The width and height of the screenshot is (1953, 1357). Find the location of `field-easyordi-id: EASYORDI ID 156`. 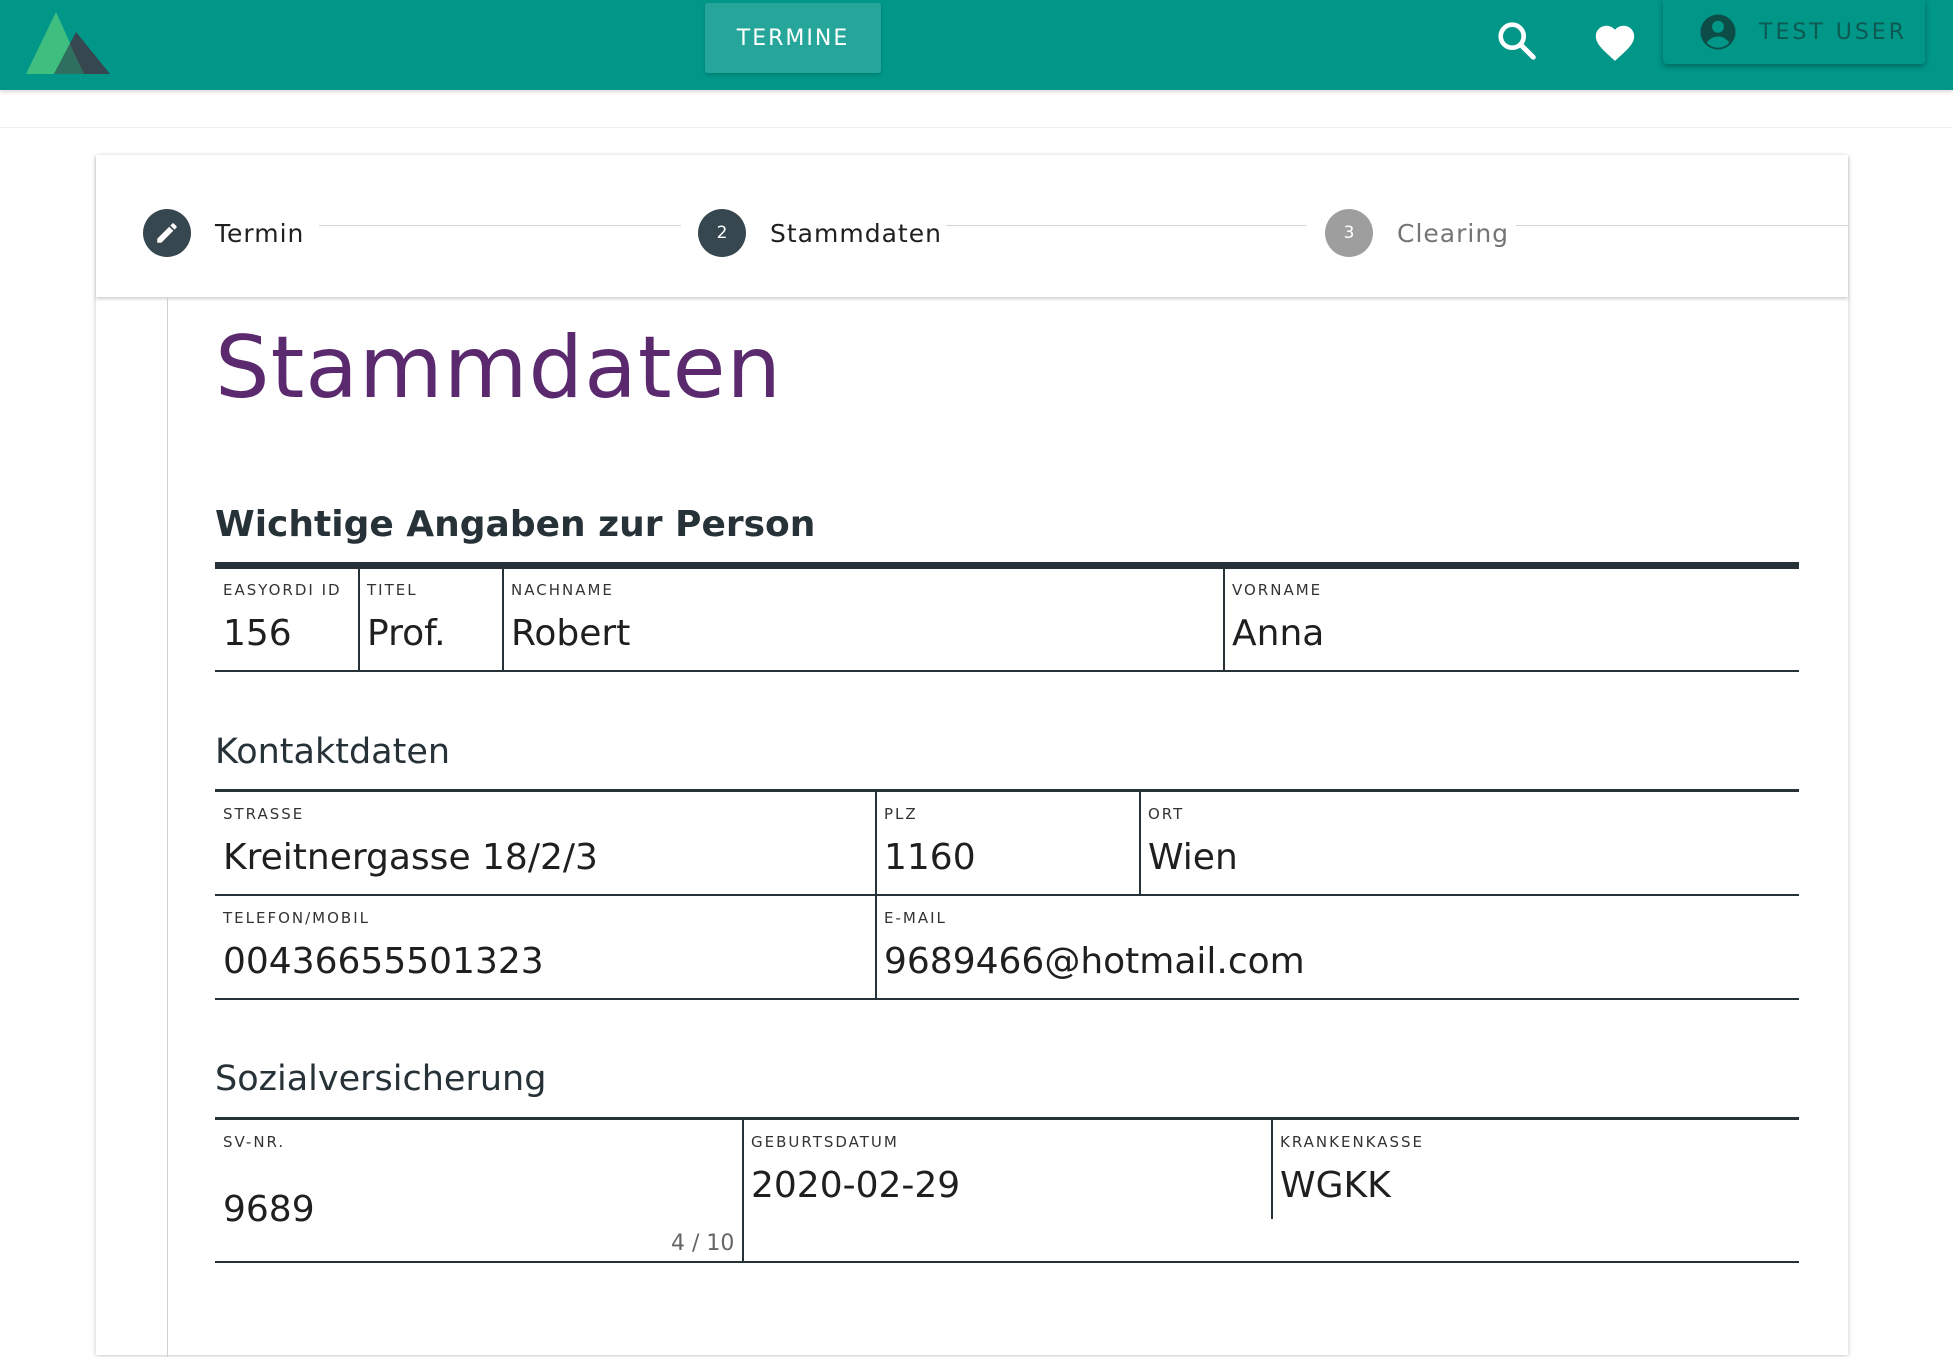

field-easyordi-id: EASYORDI ID 156 is located at coordinates (286, 618).